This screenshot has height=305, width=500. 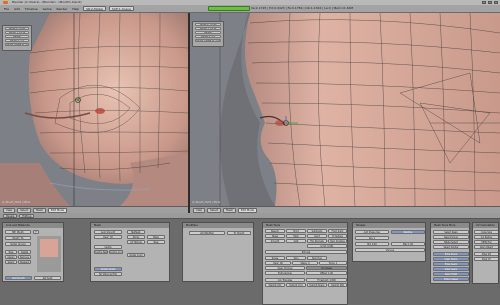 I want to click on editing-context-button: Editing, so click(x=27, y=215).